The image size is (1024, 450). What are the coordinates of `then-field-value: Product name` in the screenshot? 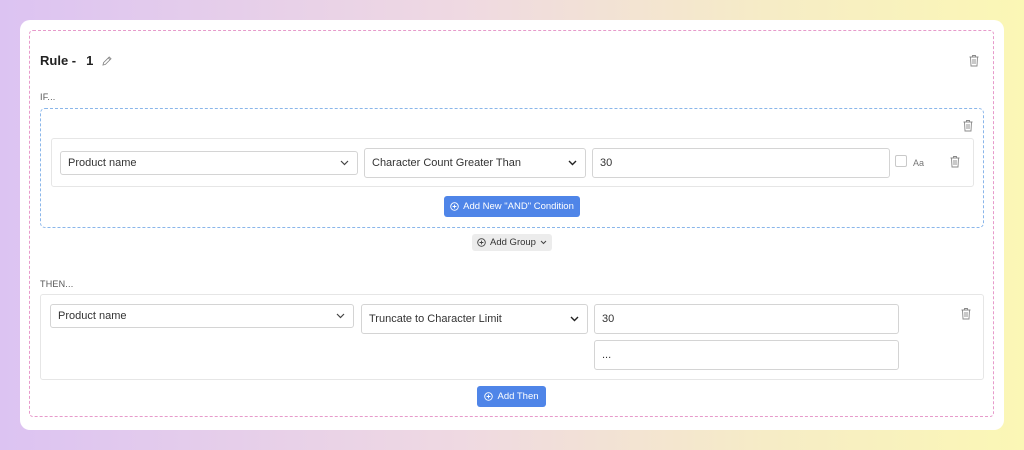 It's located at (92, 316).